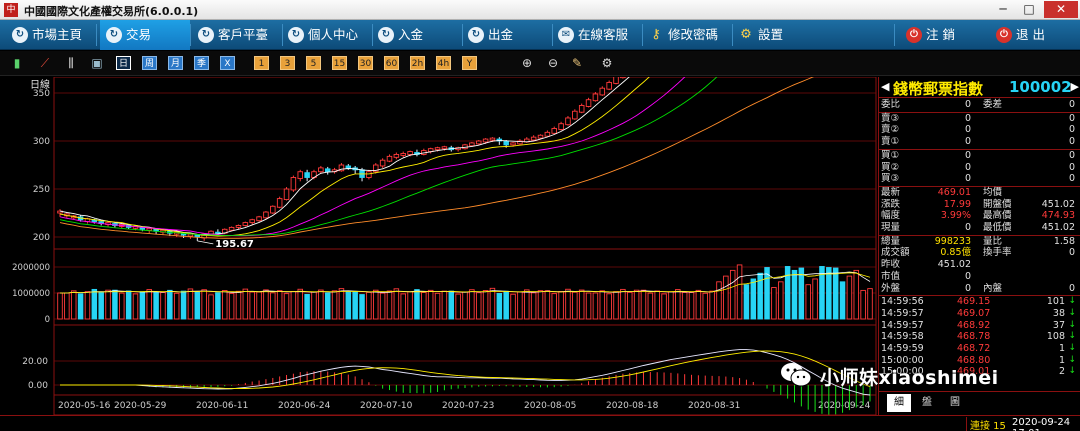  Describe the element at coordinates (222, 406) in the screenshot. I see `date-tick: 2020-06-11` at that location.